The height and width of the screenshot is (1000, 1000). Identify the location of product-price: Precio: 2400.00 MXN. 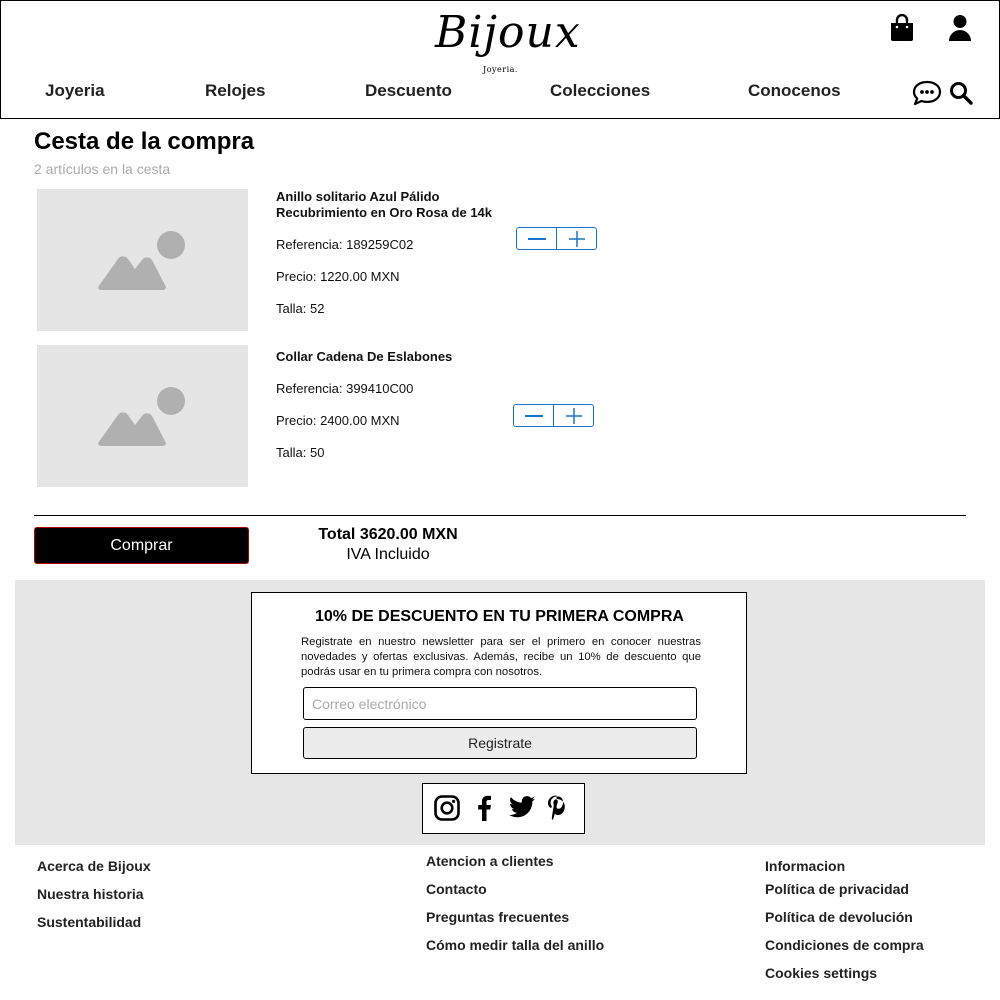
(338, 420).